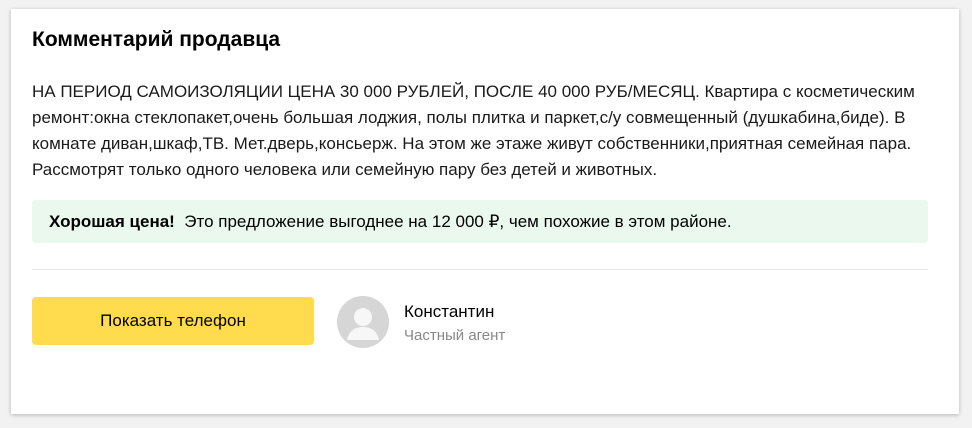 The height and width of the screenshot is (428, 972). Describe the element at coordinates (173, 321) in the screenshot. I see `show-phone-button: Показать телефон` at that location.